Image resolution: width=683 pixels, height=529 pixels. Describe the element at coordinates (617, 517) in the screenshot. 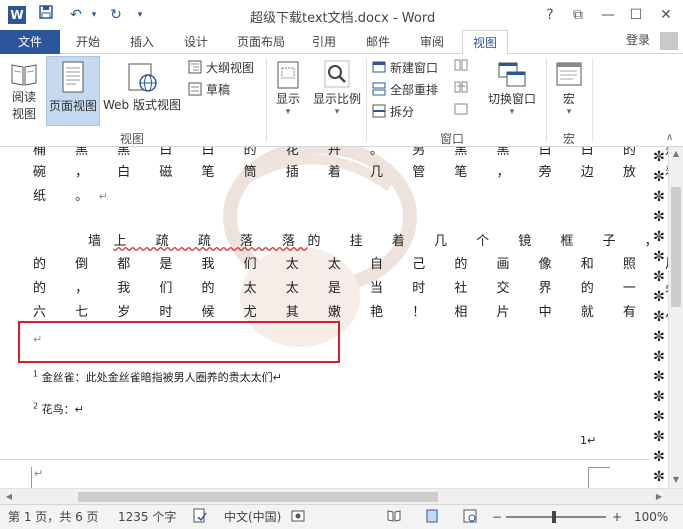

I see `zoom-in-button: +` at that location.